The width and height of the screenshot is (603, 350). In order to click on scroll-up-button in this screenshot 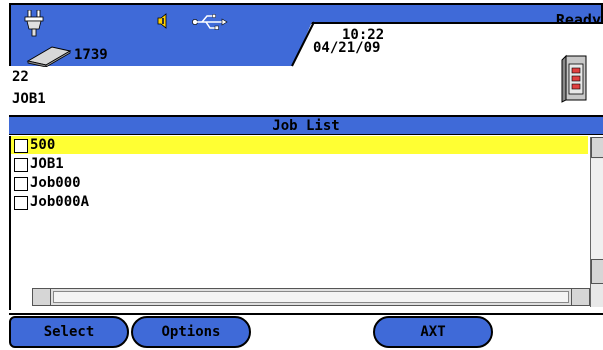, I will do `click(597, 147)`.